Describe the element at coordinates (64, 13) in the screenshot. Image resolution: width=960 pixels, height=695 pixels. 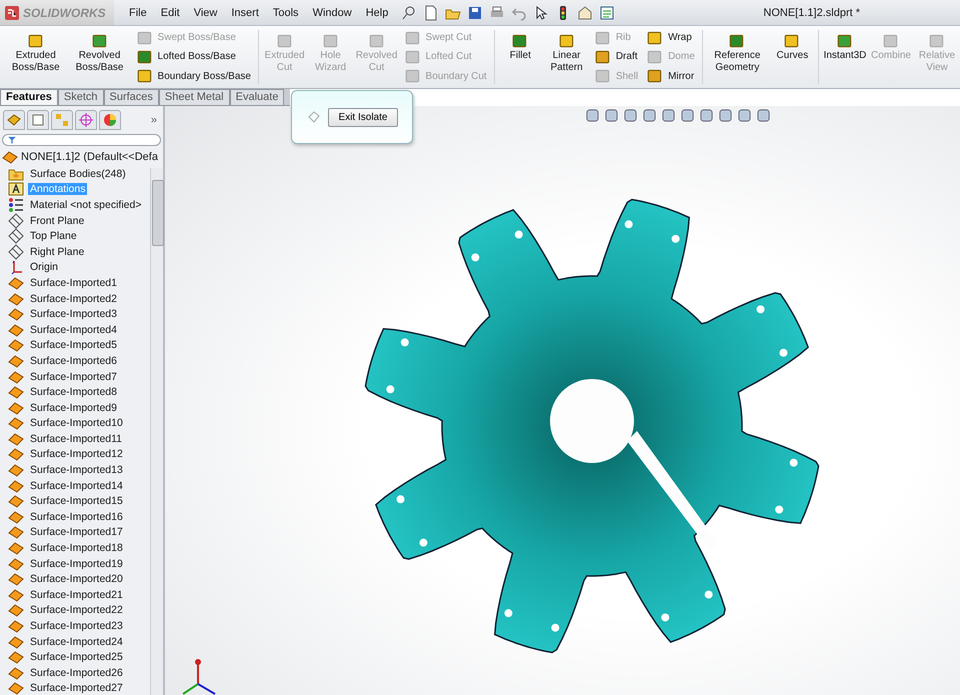
I see `logo-text: SOLIDWORKS` at that location.